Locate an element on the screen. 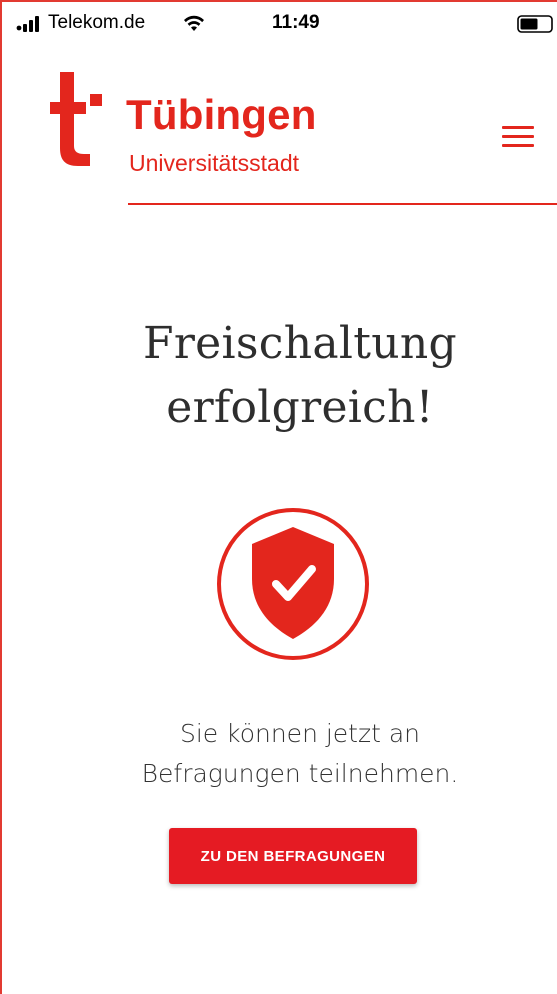 The image size is (557, 994). page-title-line2: erfolgreich! is located at coordinates (300, 407).